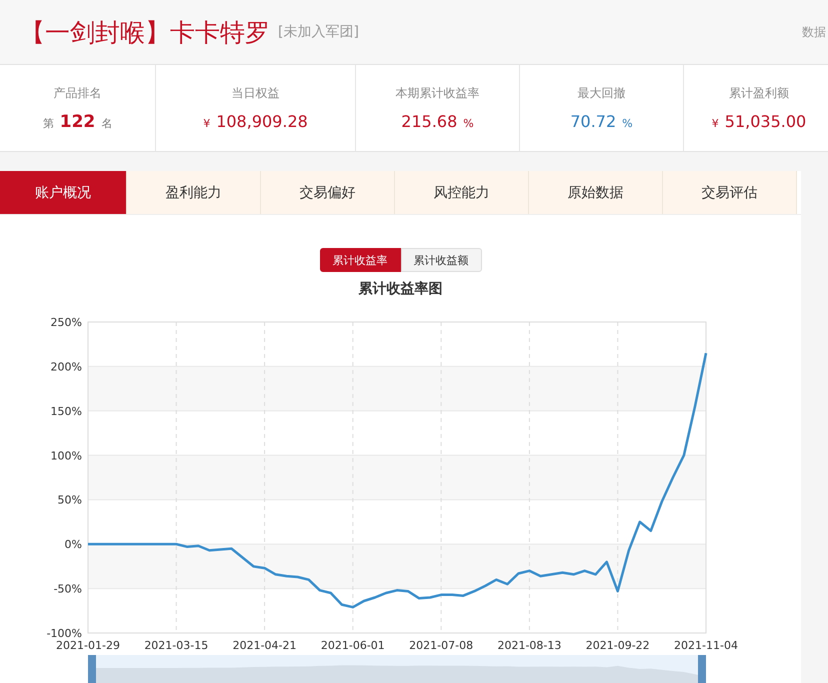 This screenshot has width=828, height=683. Describe the element at coordinates (262, 121) in the screenshot. I see `stat-value: 108,909.28` at that location.